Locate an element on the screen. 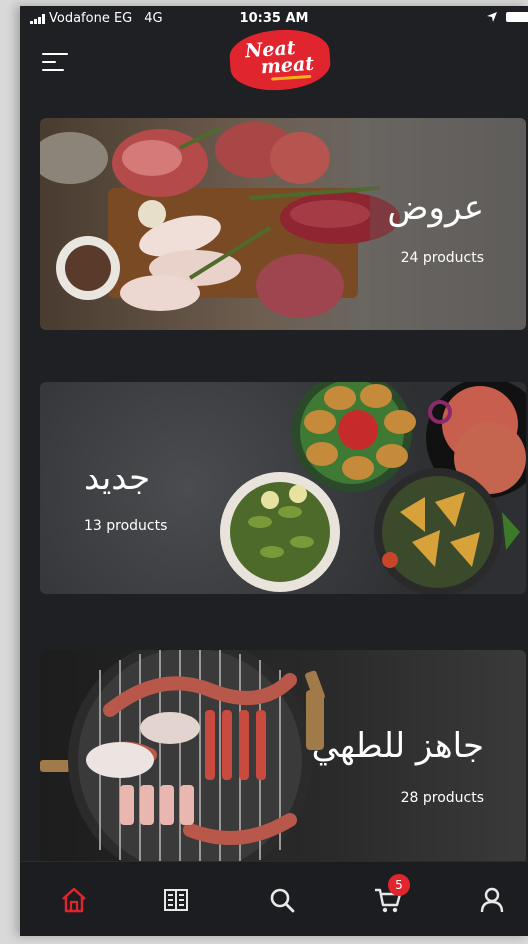 The width and height of the screenshot is (528, 944). cart-count-badge: 5 is located at coordinates (399, 885).